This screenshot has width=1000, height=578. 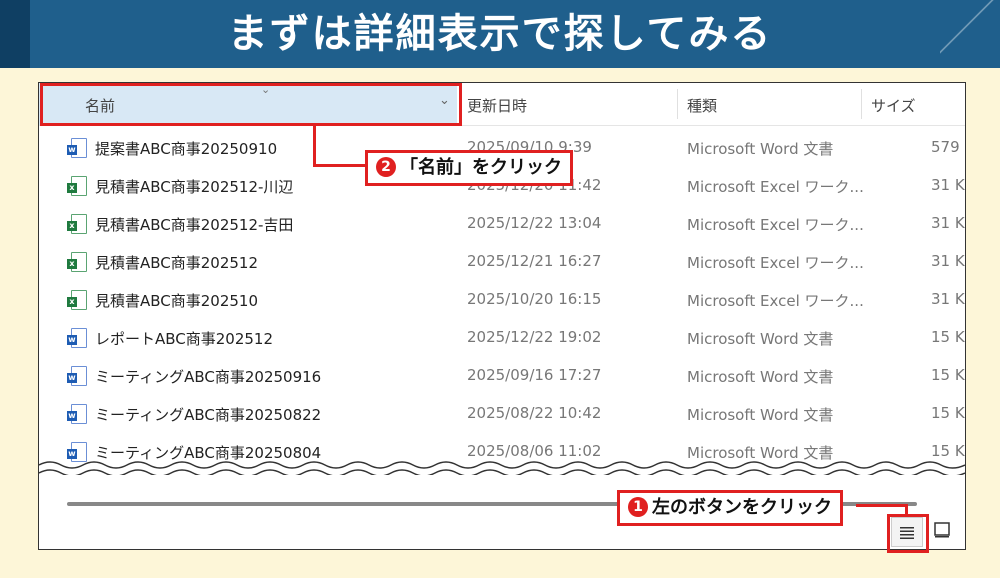 What do you see at coordinates (481, 167) in the screenshot?
I see `callout-text: 「名前」をクリック` at bounding box center [481, 167].